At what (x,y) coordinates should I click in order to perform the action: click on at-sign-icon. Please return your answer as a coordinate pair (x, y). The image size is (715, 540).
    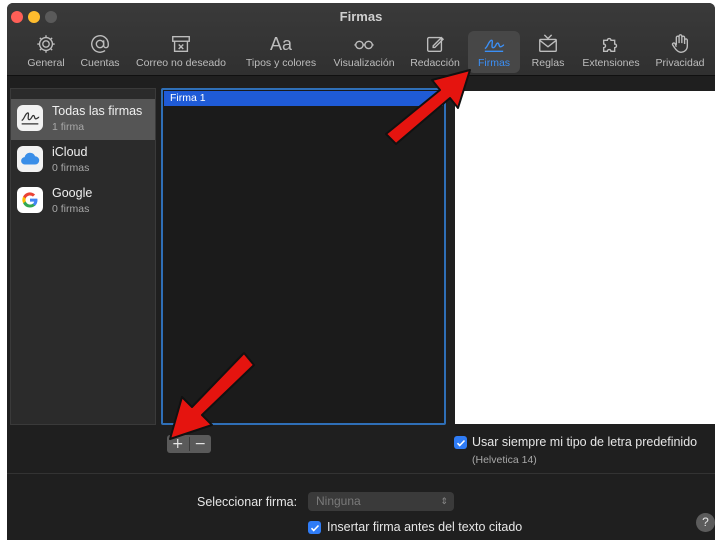
    Looking at the image, I should click on (100, 44).